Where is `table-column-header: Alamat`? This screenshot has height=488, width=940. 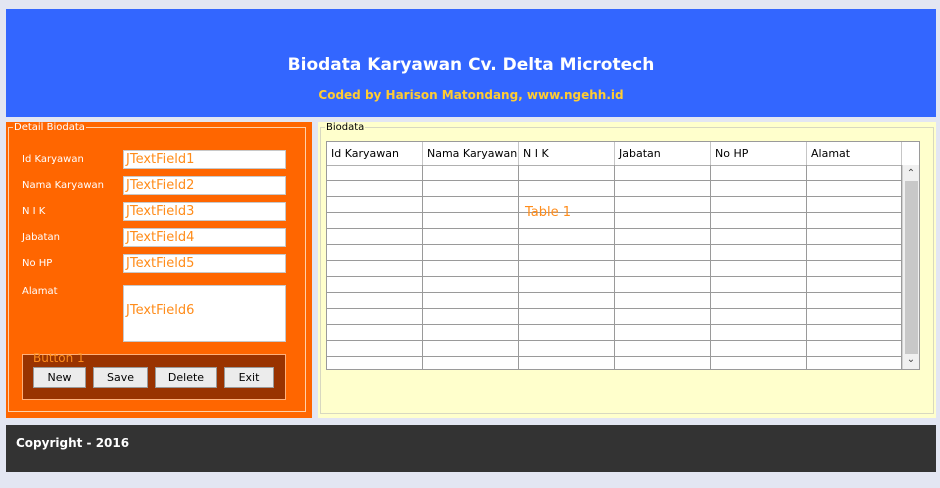 table-column-header: Alamat is located at coordinates (854, 153).